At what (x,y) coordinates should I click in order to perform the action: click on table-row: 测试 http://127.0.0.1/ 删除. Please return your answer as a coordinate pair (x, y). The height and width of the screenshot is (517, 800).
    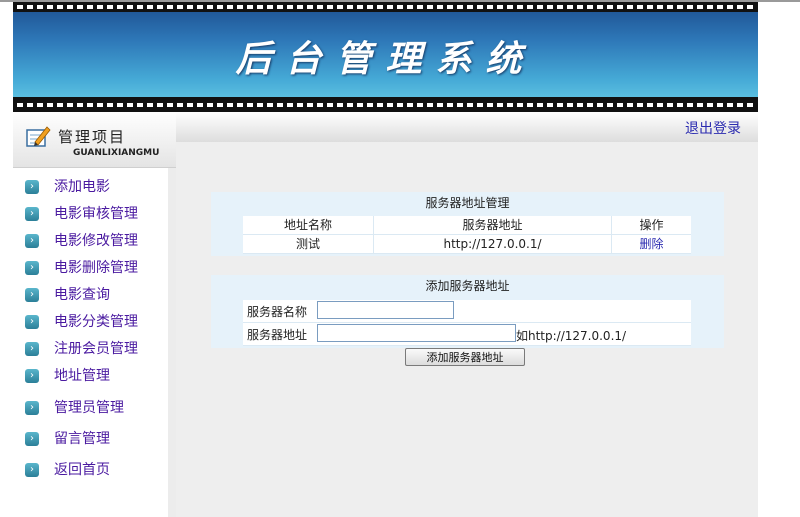
    Looking at the image, I should click on (467, 244).